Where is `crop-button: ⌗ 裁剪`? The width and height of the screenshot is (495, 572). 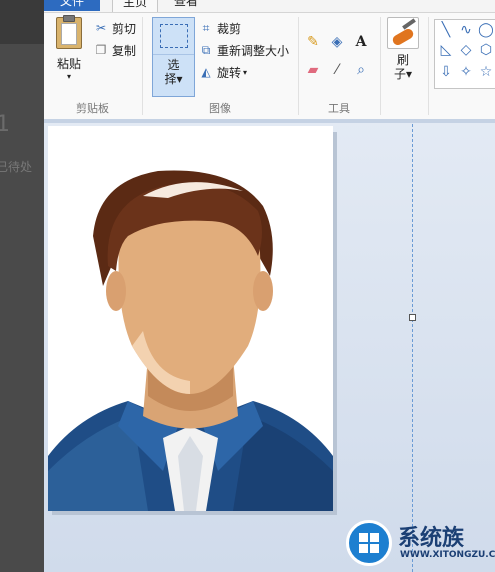 crop-button: ⌗ 裁剪 is located at coordinates (220, 28).